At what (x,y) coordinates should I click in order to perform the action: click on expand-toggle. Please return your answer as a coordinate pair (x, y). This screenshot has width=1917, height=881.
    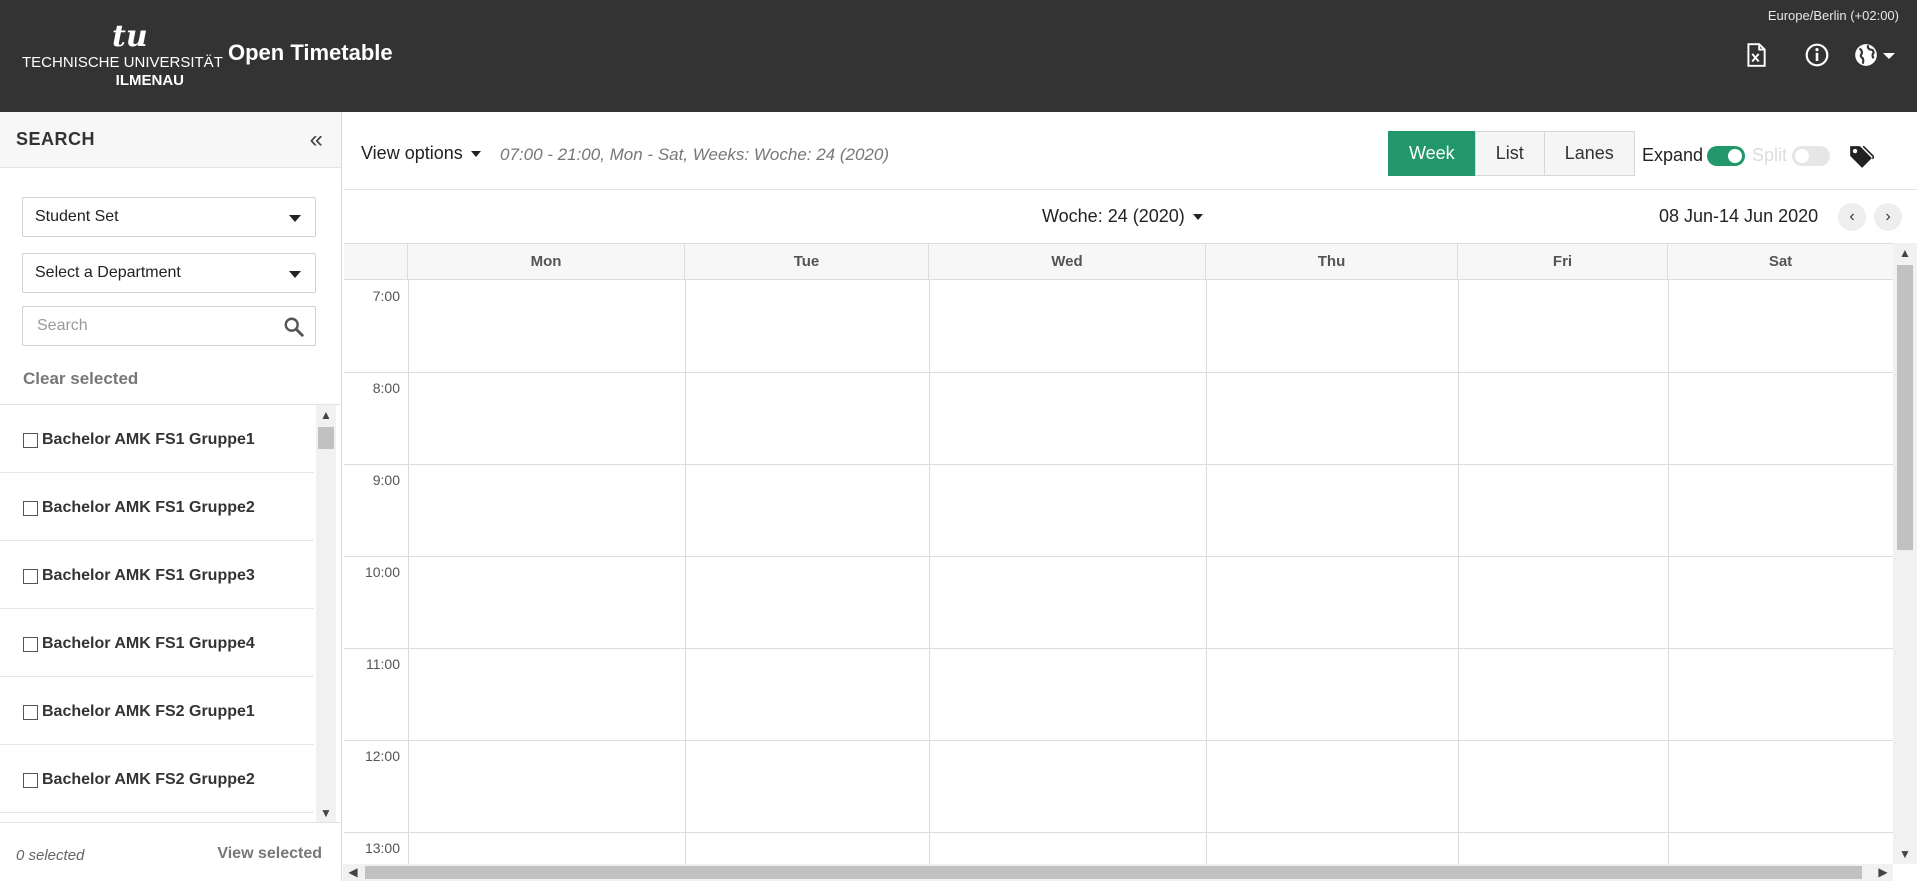
    Looking at the image, I should click on (1726, 156).